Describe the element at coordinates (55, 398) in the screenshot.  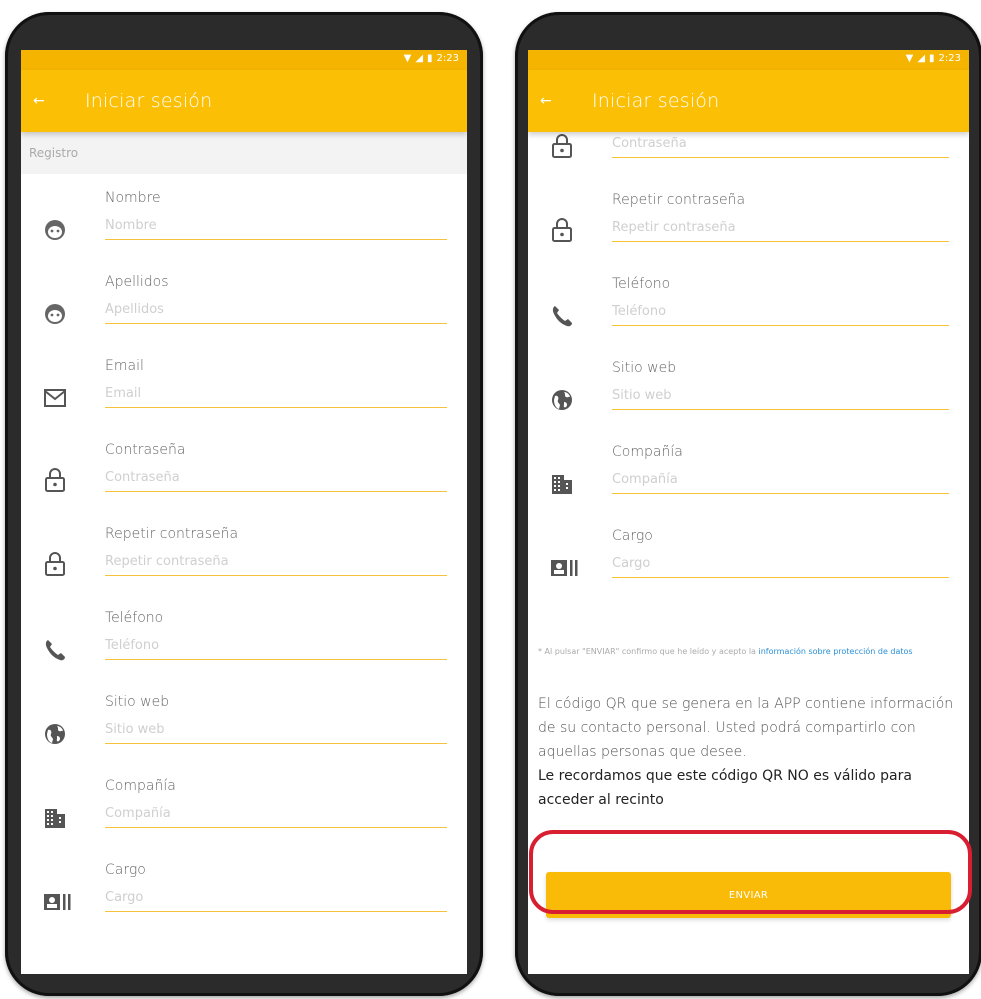
I see `mail-icon` at that location.